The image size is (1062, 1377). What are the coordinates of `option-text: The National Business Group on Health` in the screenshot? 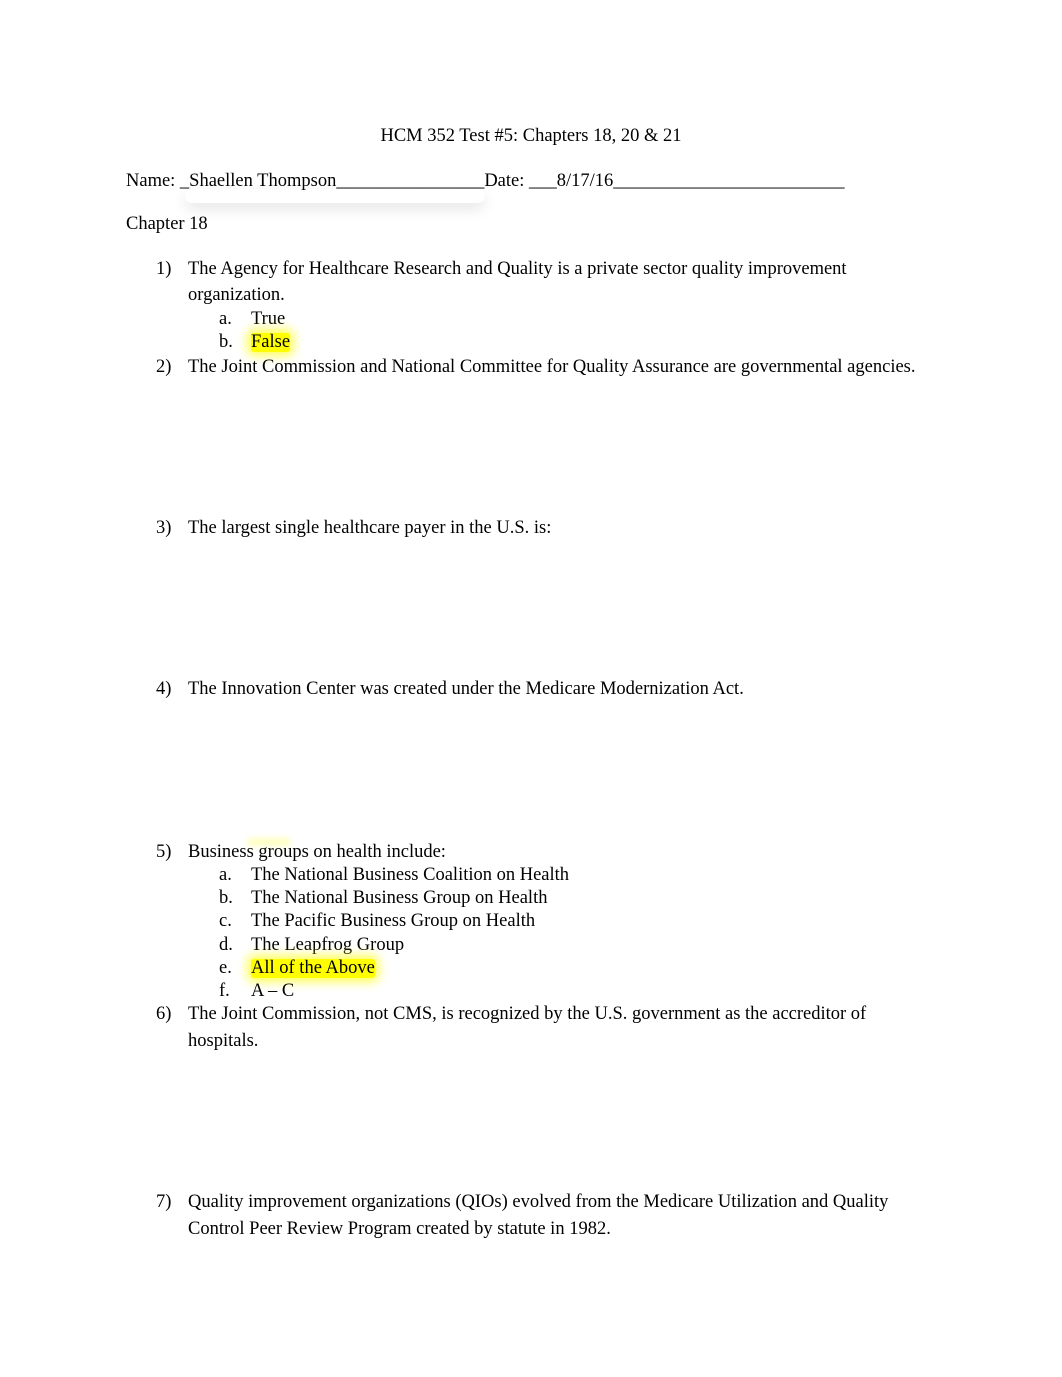 It's located at (399, 898).